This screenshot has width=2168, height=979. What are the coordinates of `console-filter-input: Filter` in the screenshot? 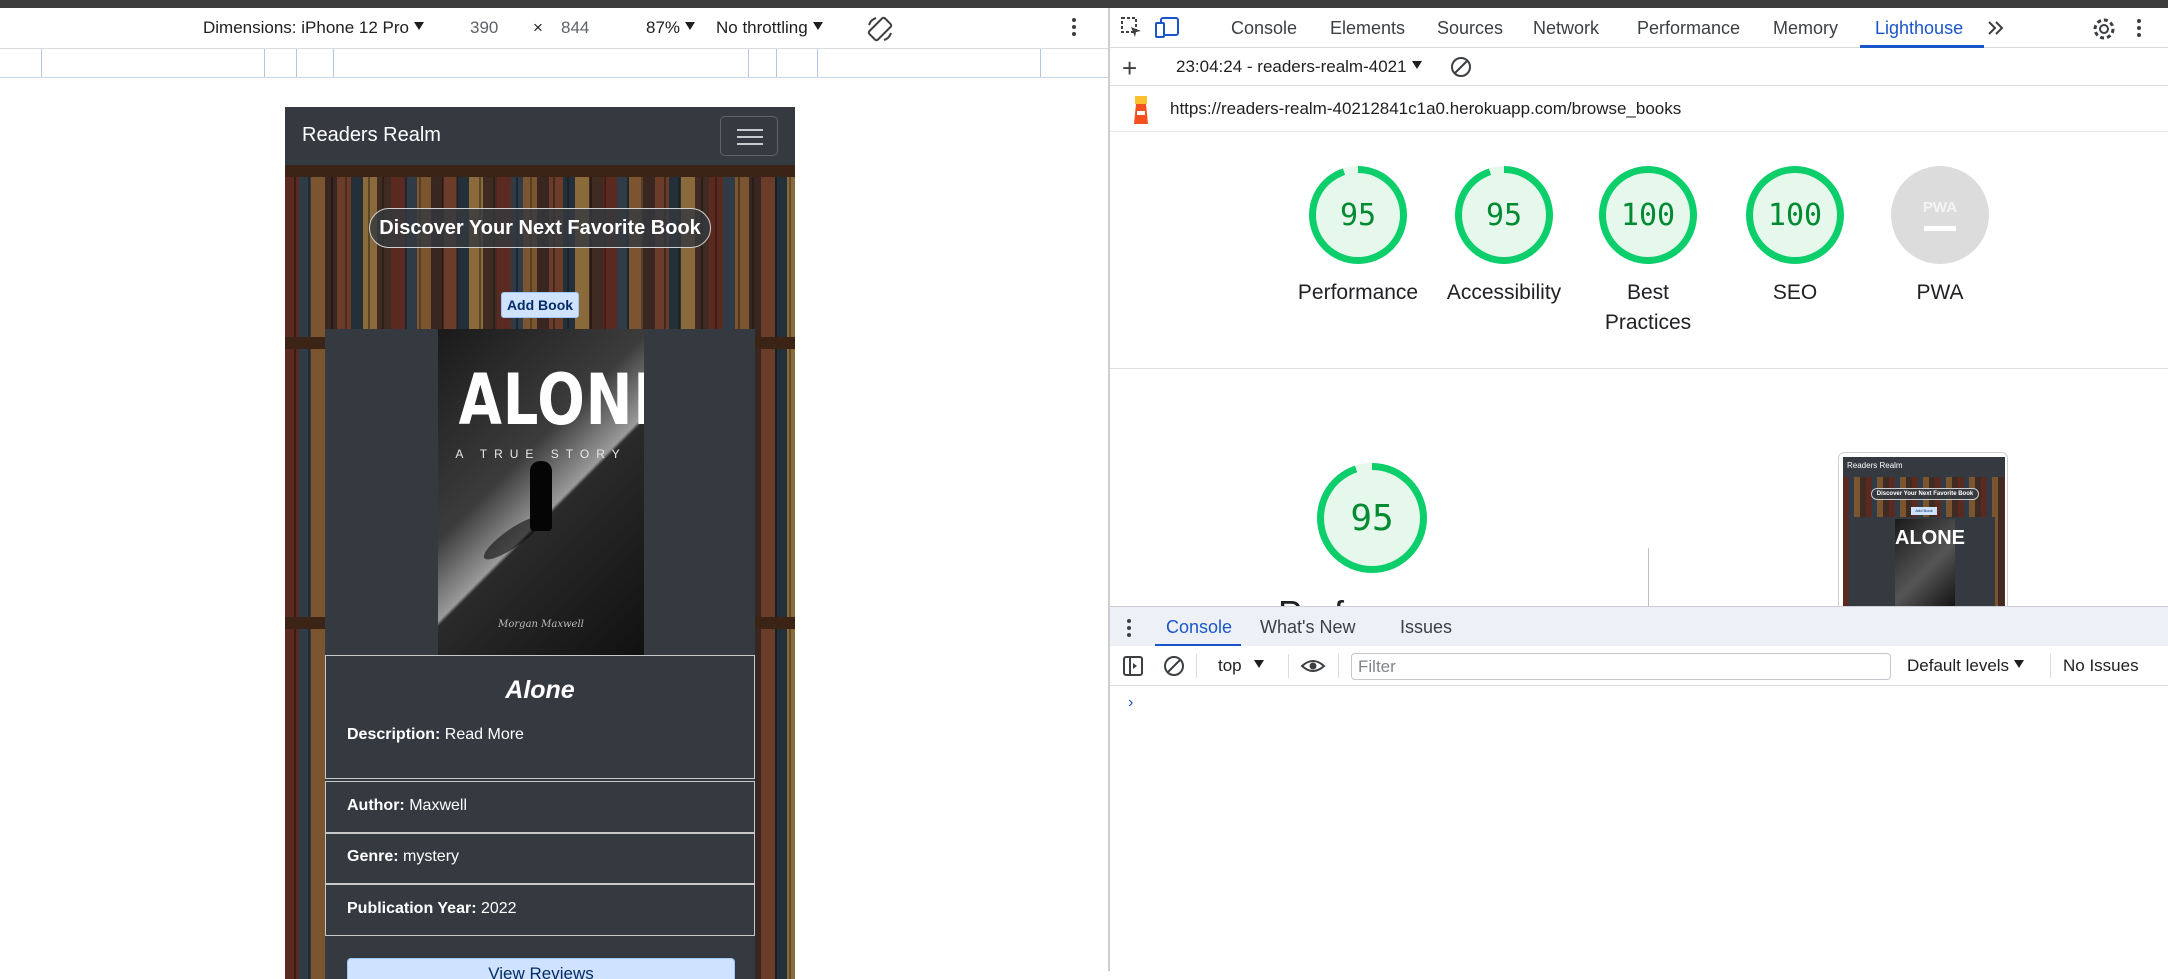 It's located at (1621, 666).